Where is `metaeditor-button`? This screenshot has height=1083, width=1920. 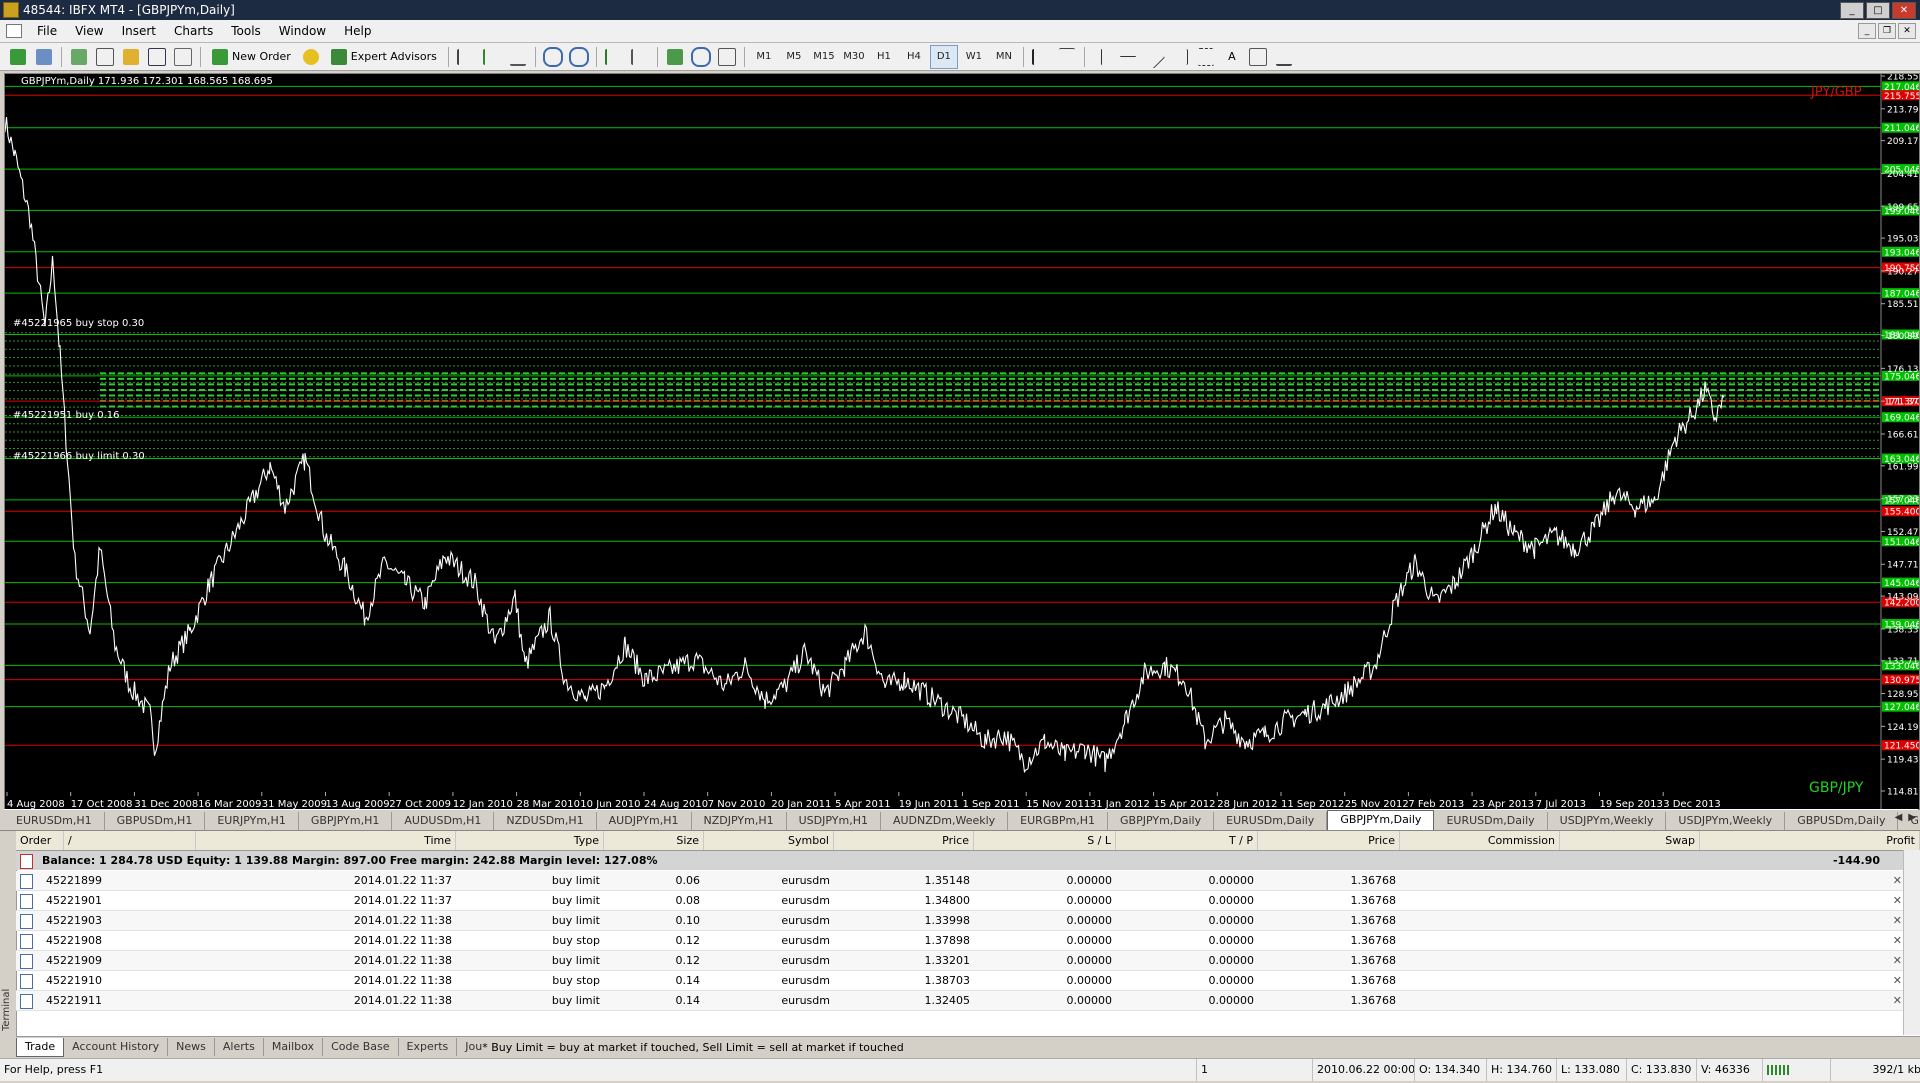 metaeditor-button is located at coordinates (311, 57).